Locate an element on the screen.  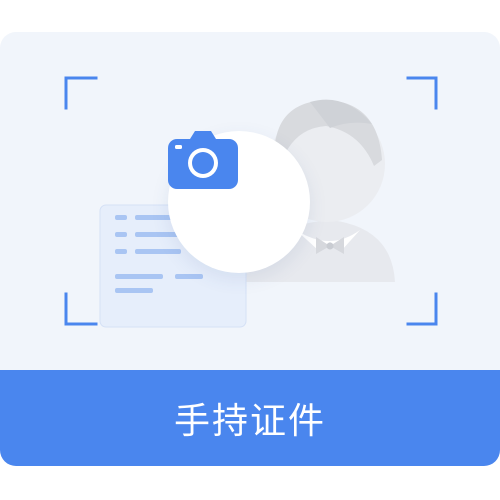
camera-icon is located at coordinates (203, 160).